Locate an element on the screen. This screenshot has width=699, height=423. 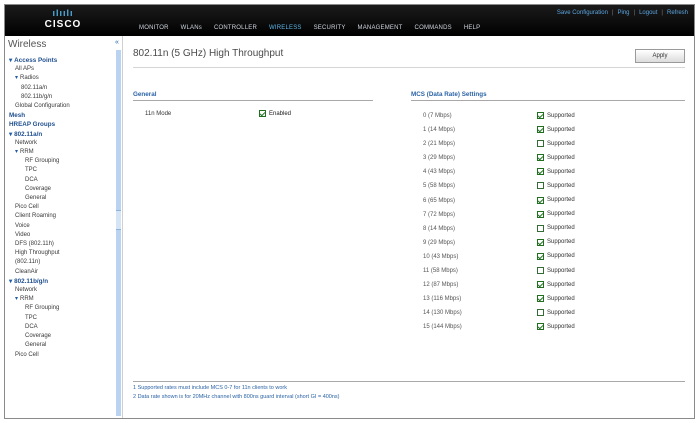
sidebar-item-27: RF Grouping is located at coordinates (62, 308).